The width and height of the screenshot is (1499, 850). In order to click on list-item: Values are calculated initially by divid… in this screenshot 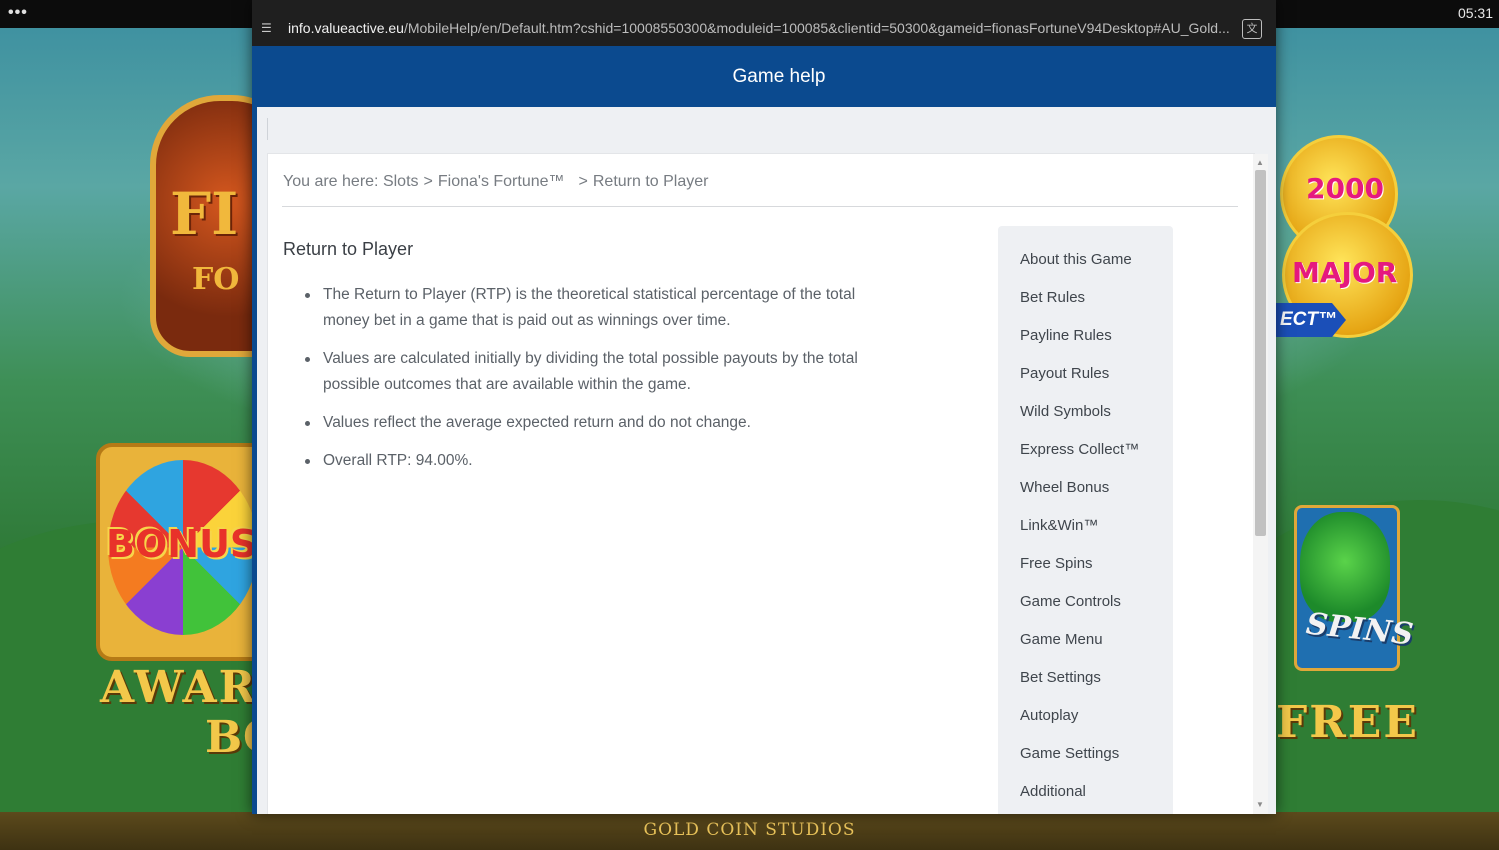, I will do `click(593, 372)`.